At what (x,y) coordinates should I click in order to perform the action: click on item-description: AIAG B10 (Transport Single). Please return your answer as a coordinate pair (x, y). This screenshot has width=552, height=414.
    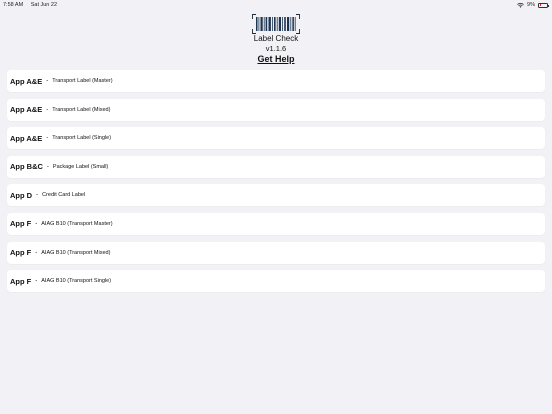
    Looking at the image, I should click on (76, 281).